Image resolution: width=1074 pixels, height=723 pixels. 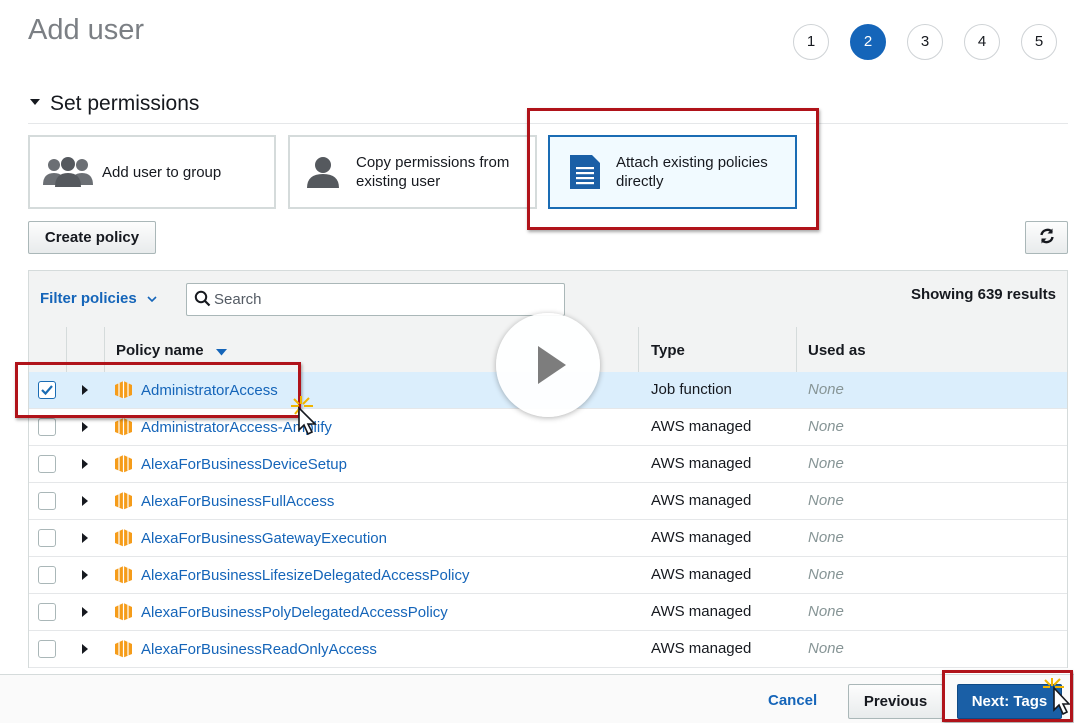 What do you see at coordinates (983, 294) in the screenshot?
I see `results-count: Showing 639 results` at bounding box center [983, 294].